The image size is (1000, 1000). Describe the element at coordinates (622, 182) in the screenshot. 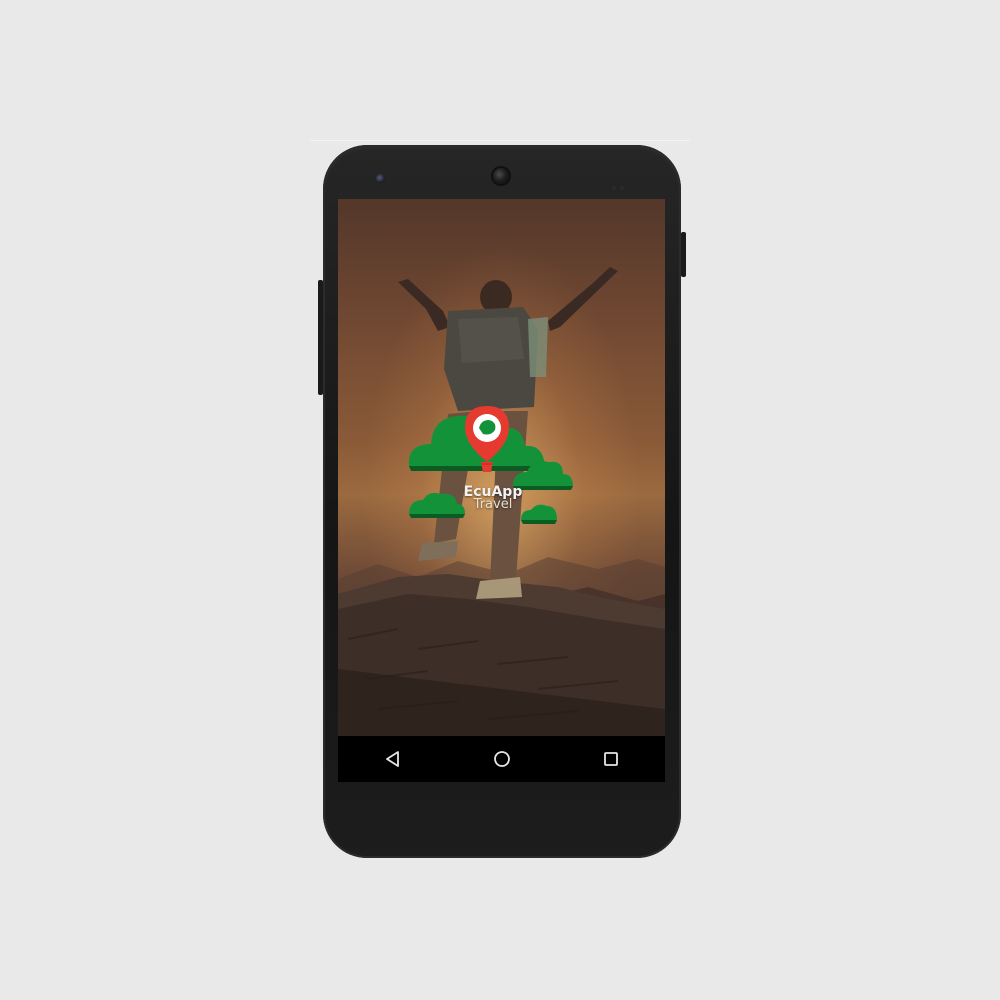

I see `speaker-grille` at that location.